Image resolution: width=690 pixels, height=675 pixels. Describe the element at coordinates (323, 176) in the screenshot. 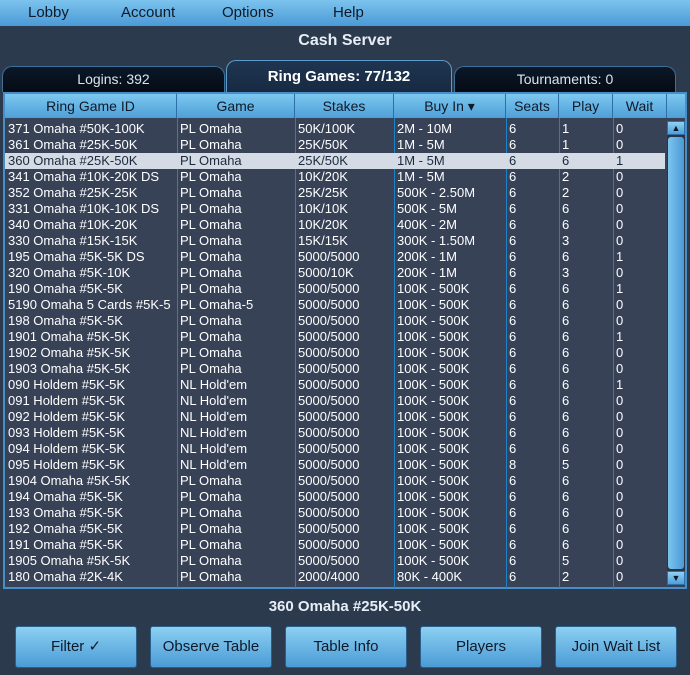

I see `cell-stakes: 10K/20K` at that location.